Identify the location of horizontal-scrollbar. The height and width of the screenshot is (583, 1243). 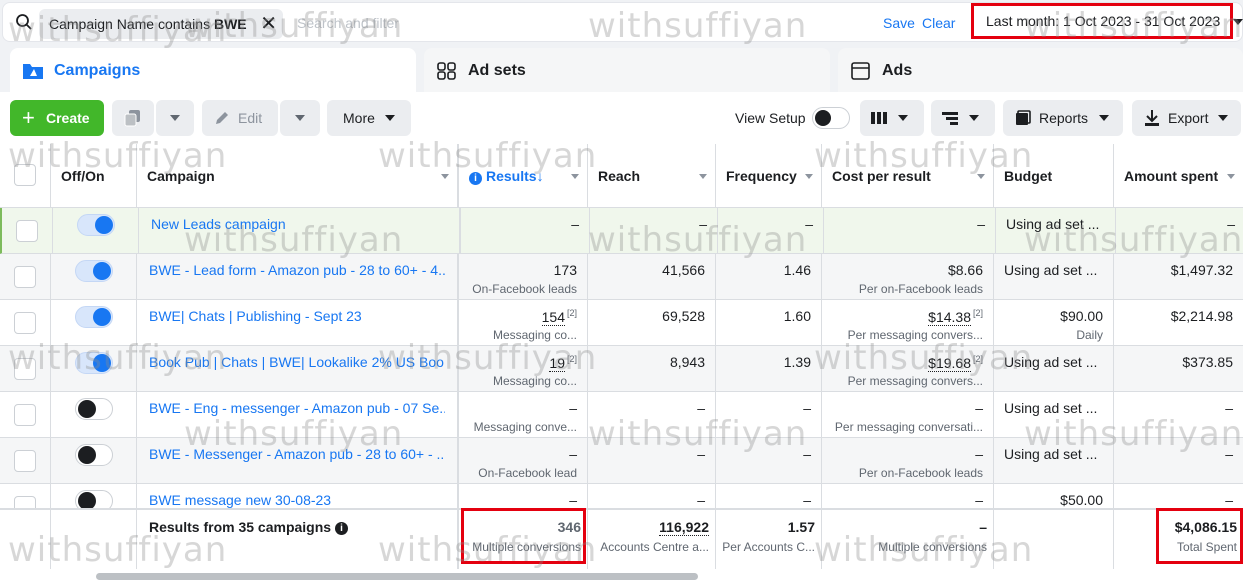
(621, 576).